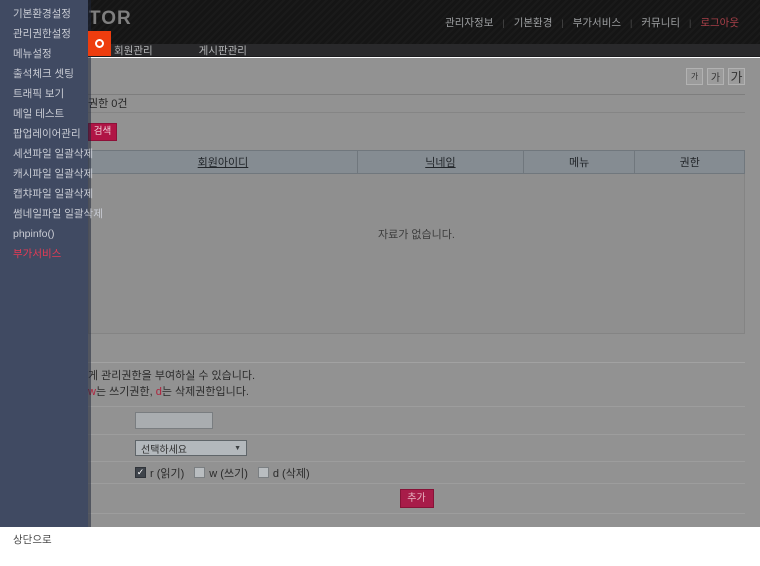 This screenshot has height=566, width=760. What do you see at coordinates (50, 34) in the screenshot?
I see `sidebar-menu-item: 관리권한설정` at bounding box center [50, 34].